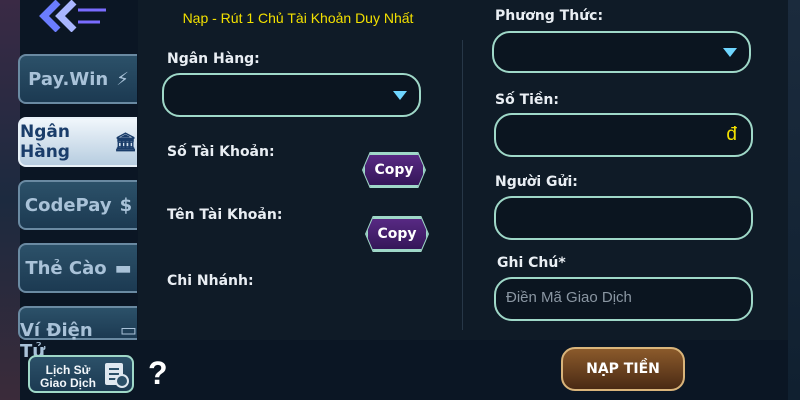  Describe the element at coordinates (213, 59) in the screenshot. I see `bank-label: Ngân Hàng:` at that location.